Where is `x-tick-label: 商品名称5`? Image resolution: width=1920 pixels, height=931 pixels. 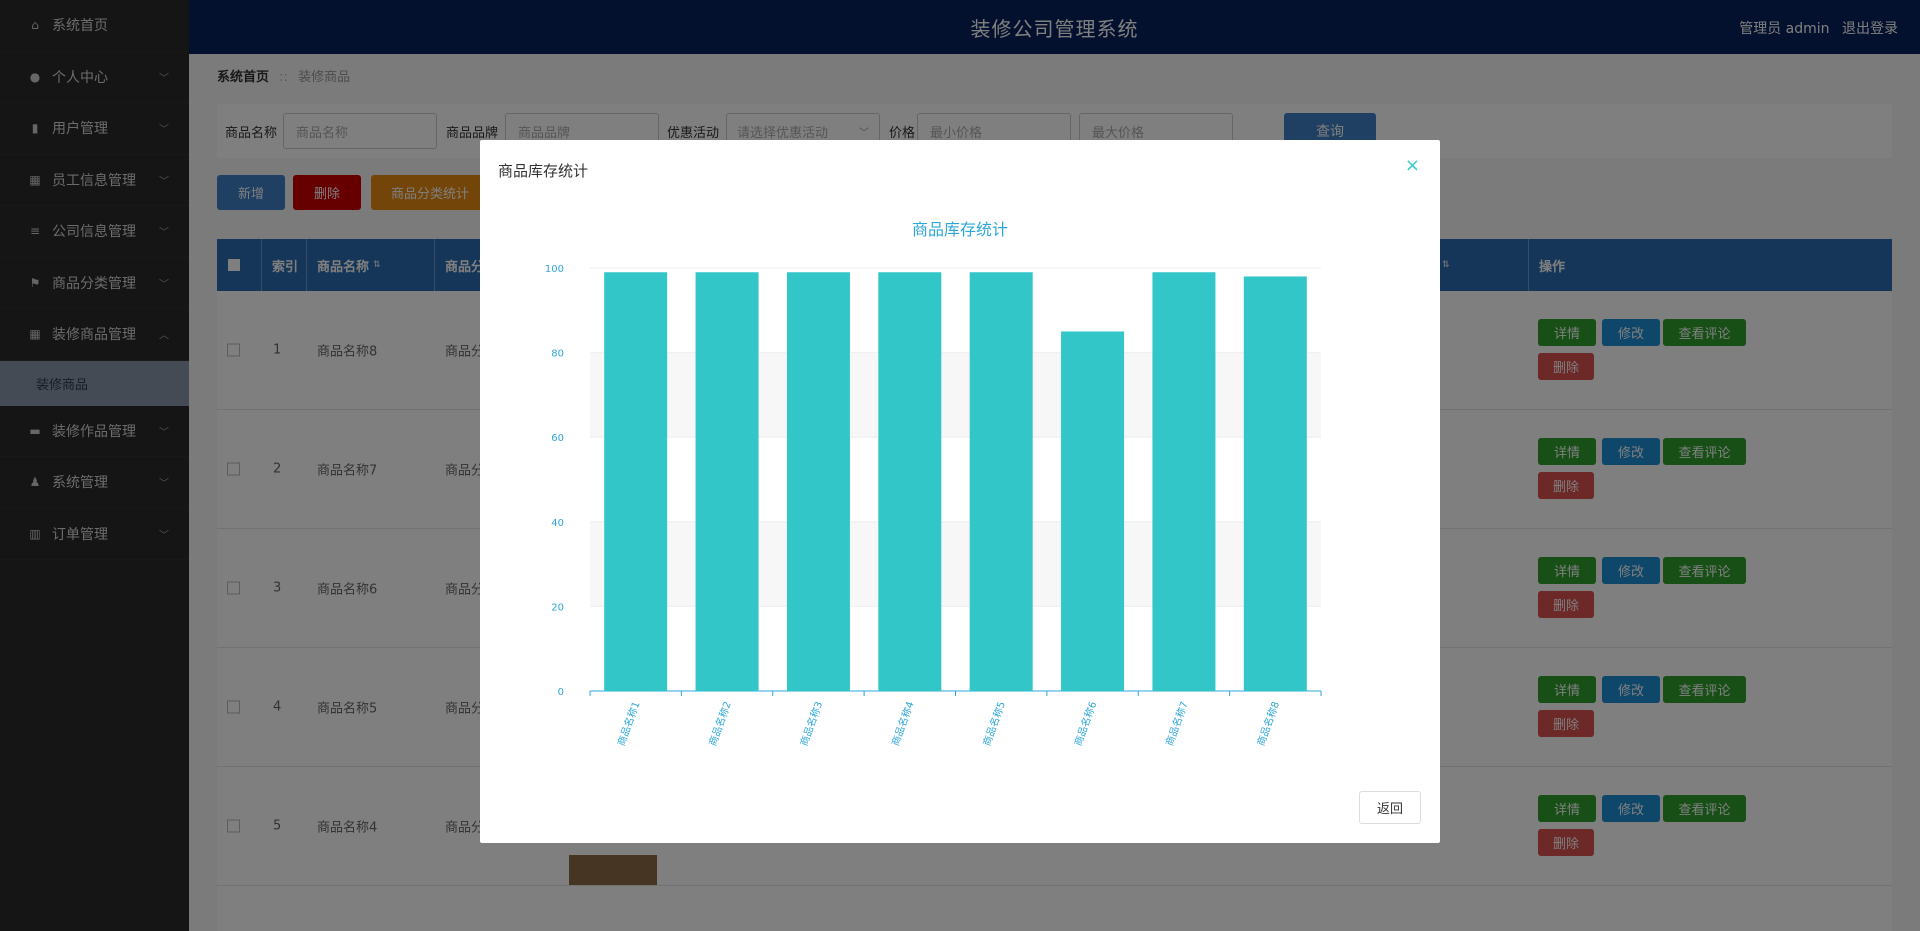 x-tick-label: 商品名称5 is located at coordinates (994, 724).